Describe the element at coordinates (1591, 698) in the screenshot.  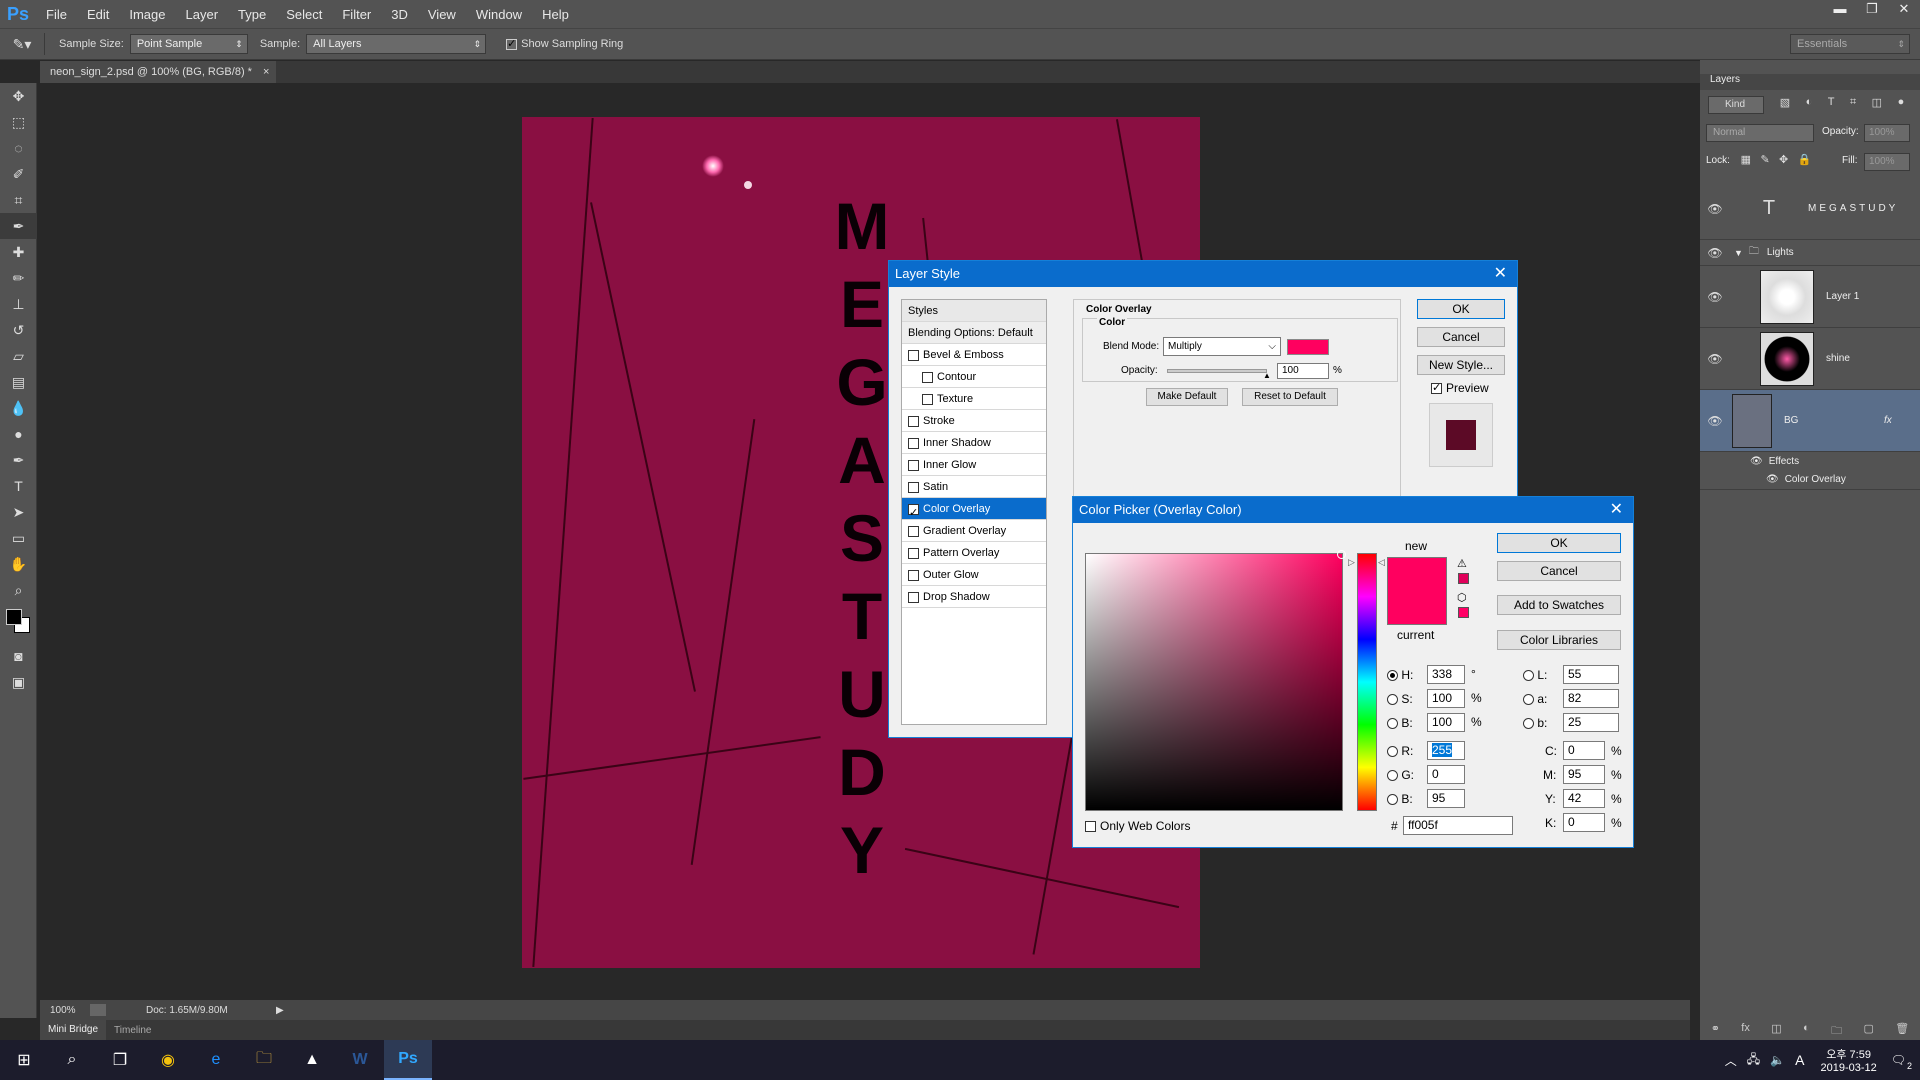
I see `a-input: 82` at that location.